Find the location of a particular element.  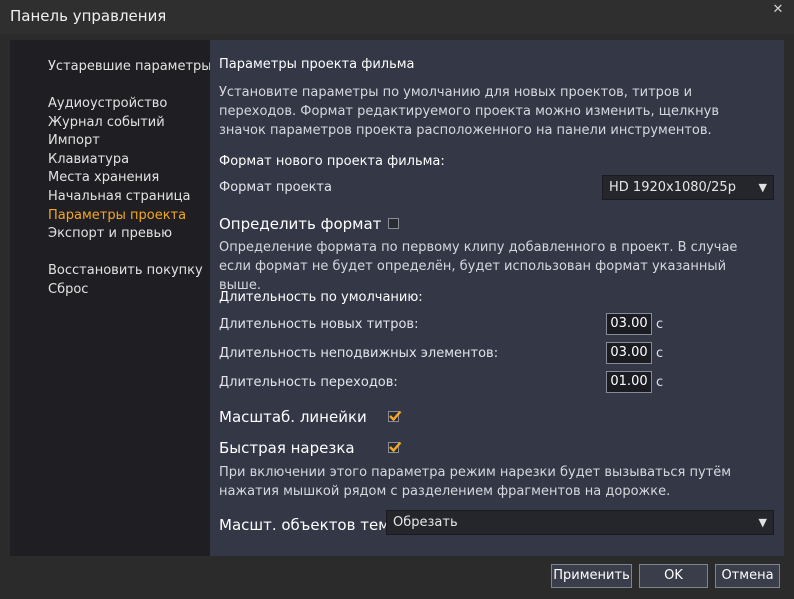

ruler-scale-label: Масштаб. линейки is located at coordinates (293, 417).